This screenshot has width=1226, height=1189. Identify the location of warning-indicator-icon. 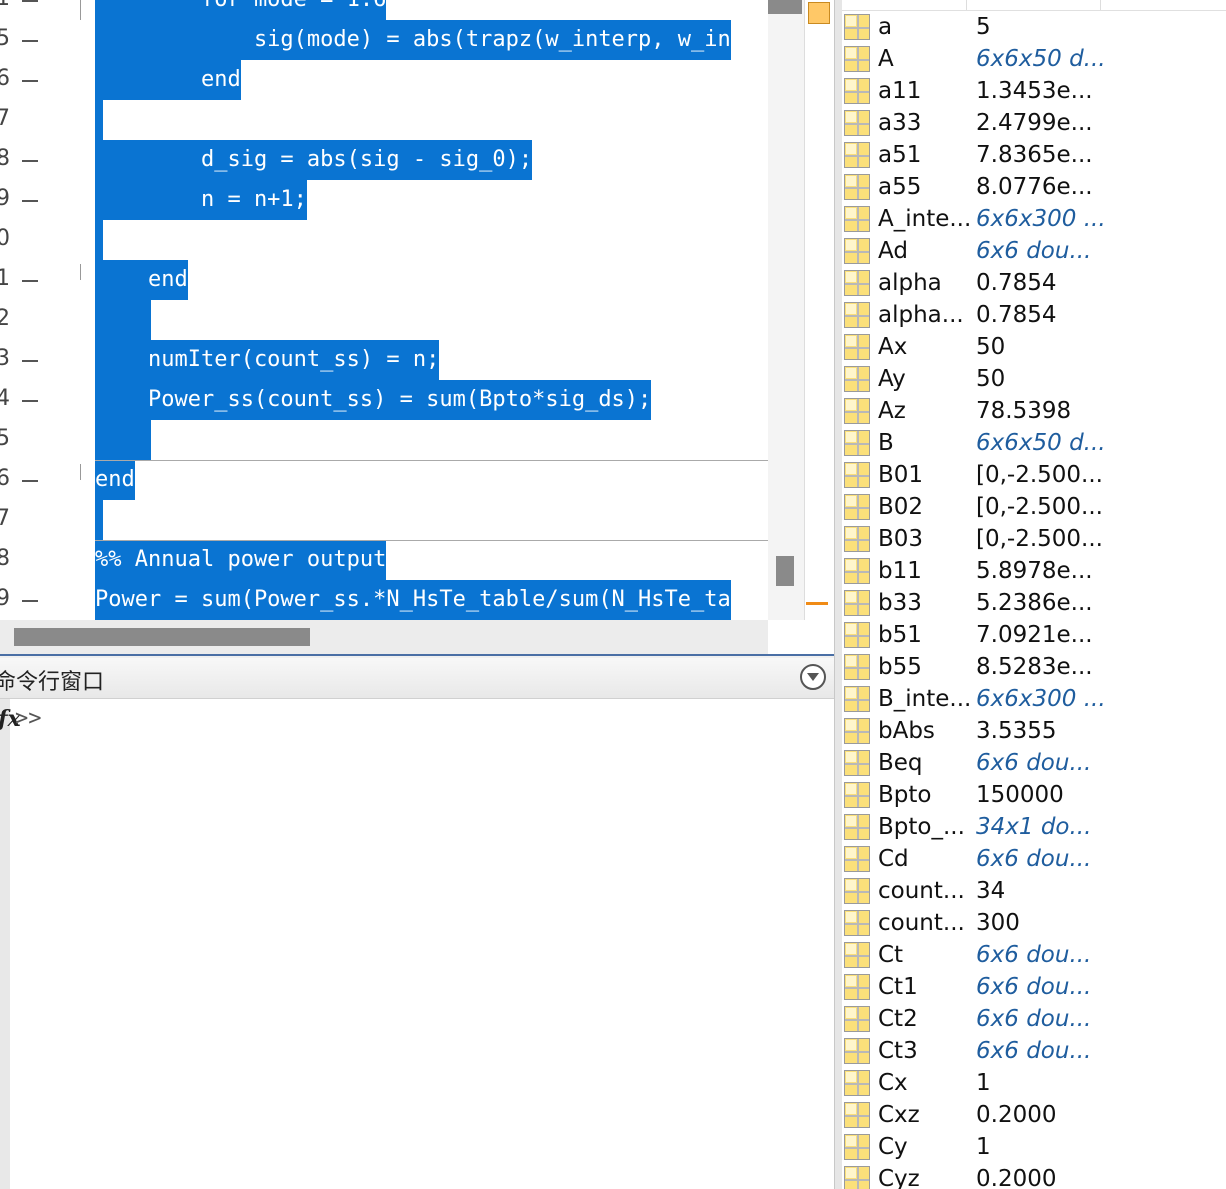
(819, 13).